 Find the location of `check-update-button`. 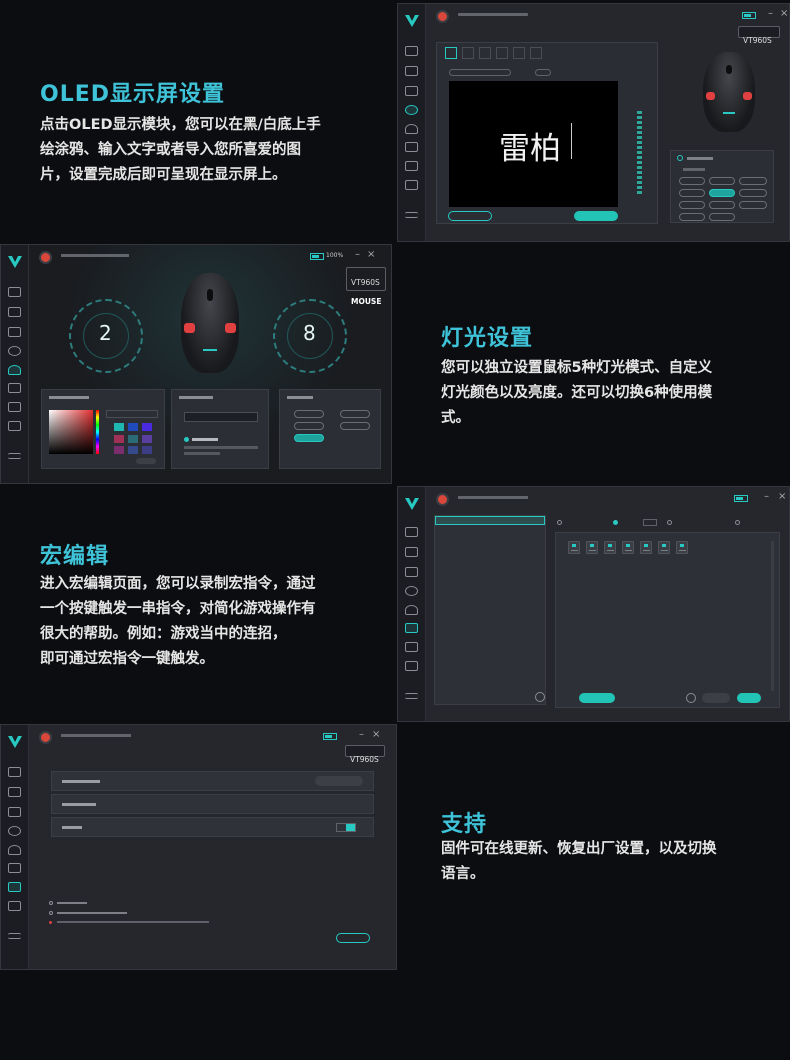

check-update-button is located at coordinates (339, 781).